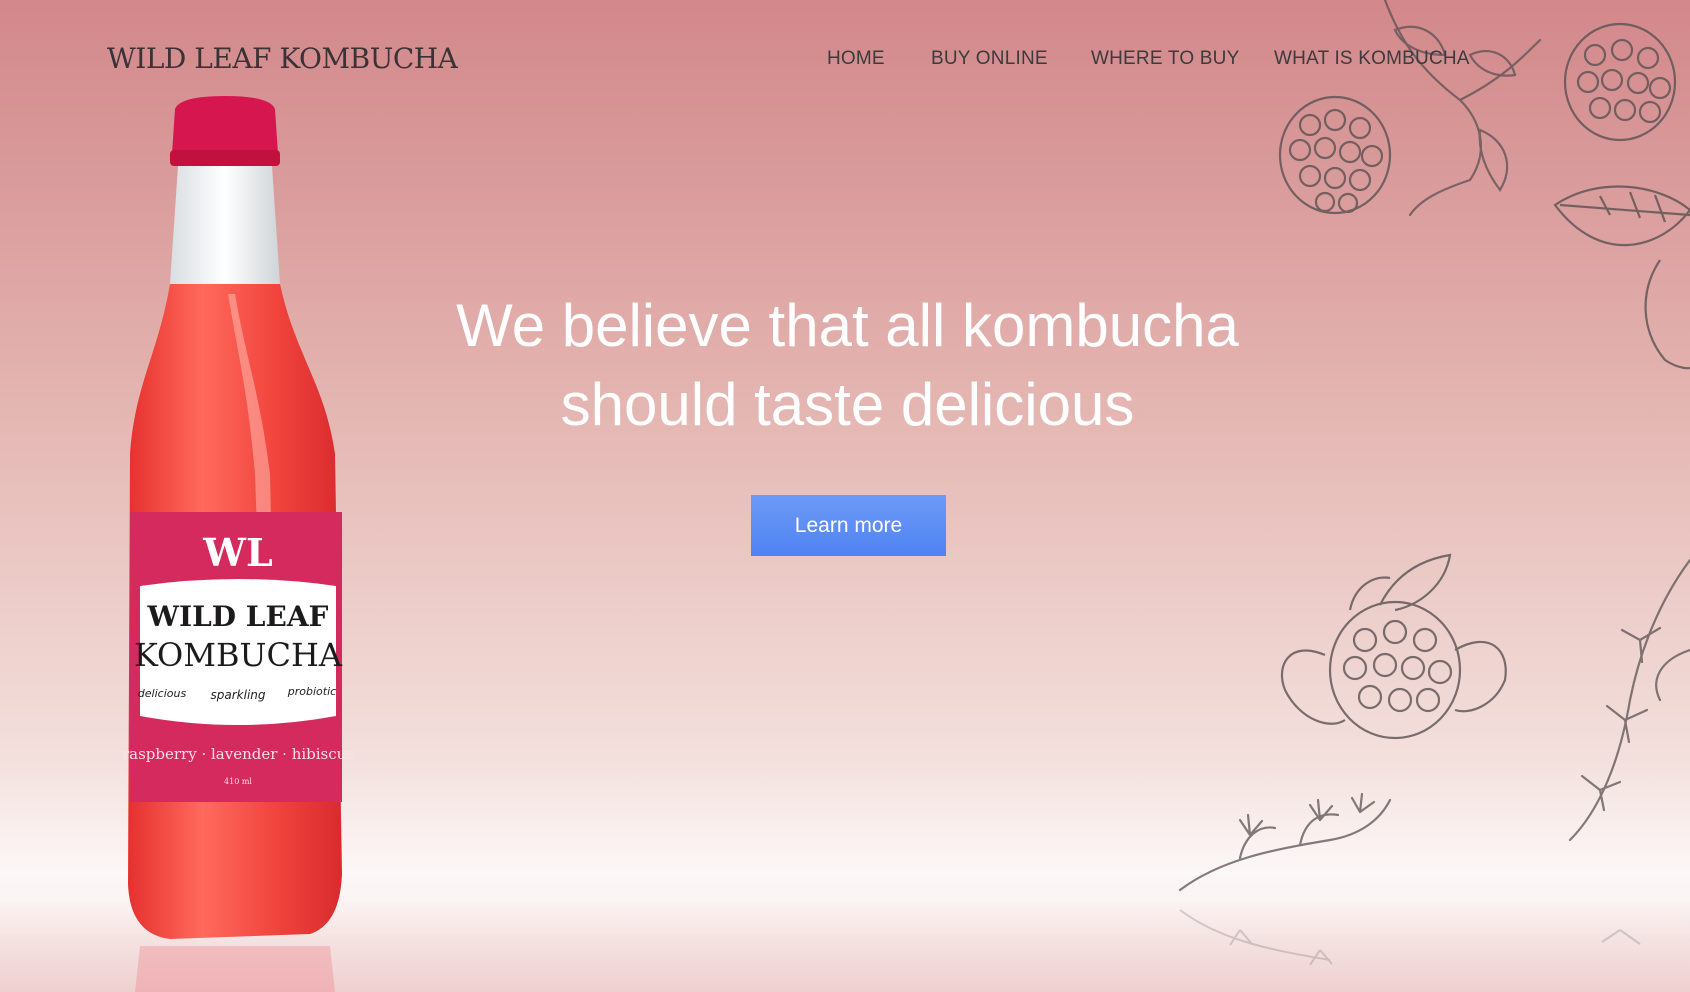  What do you see at coordinates (238, 616) in the screenshot?
I see `bottle-name-line1: WILD LEAF` at bounding box center [238, 616].